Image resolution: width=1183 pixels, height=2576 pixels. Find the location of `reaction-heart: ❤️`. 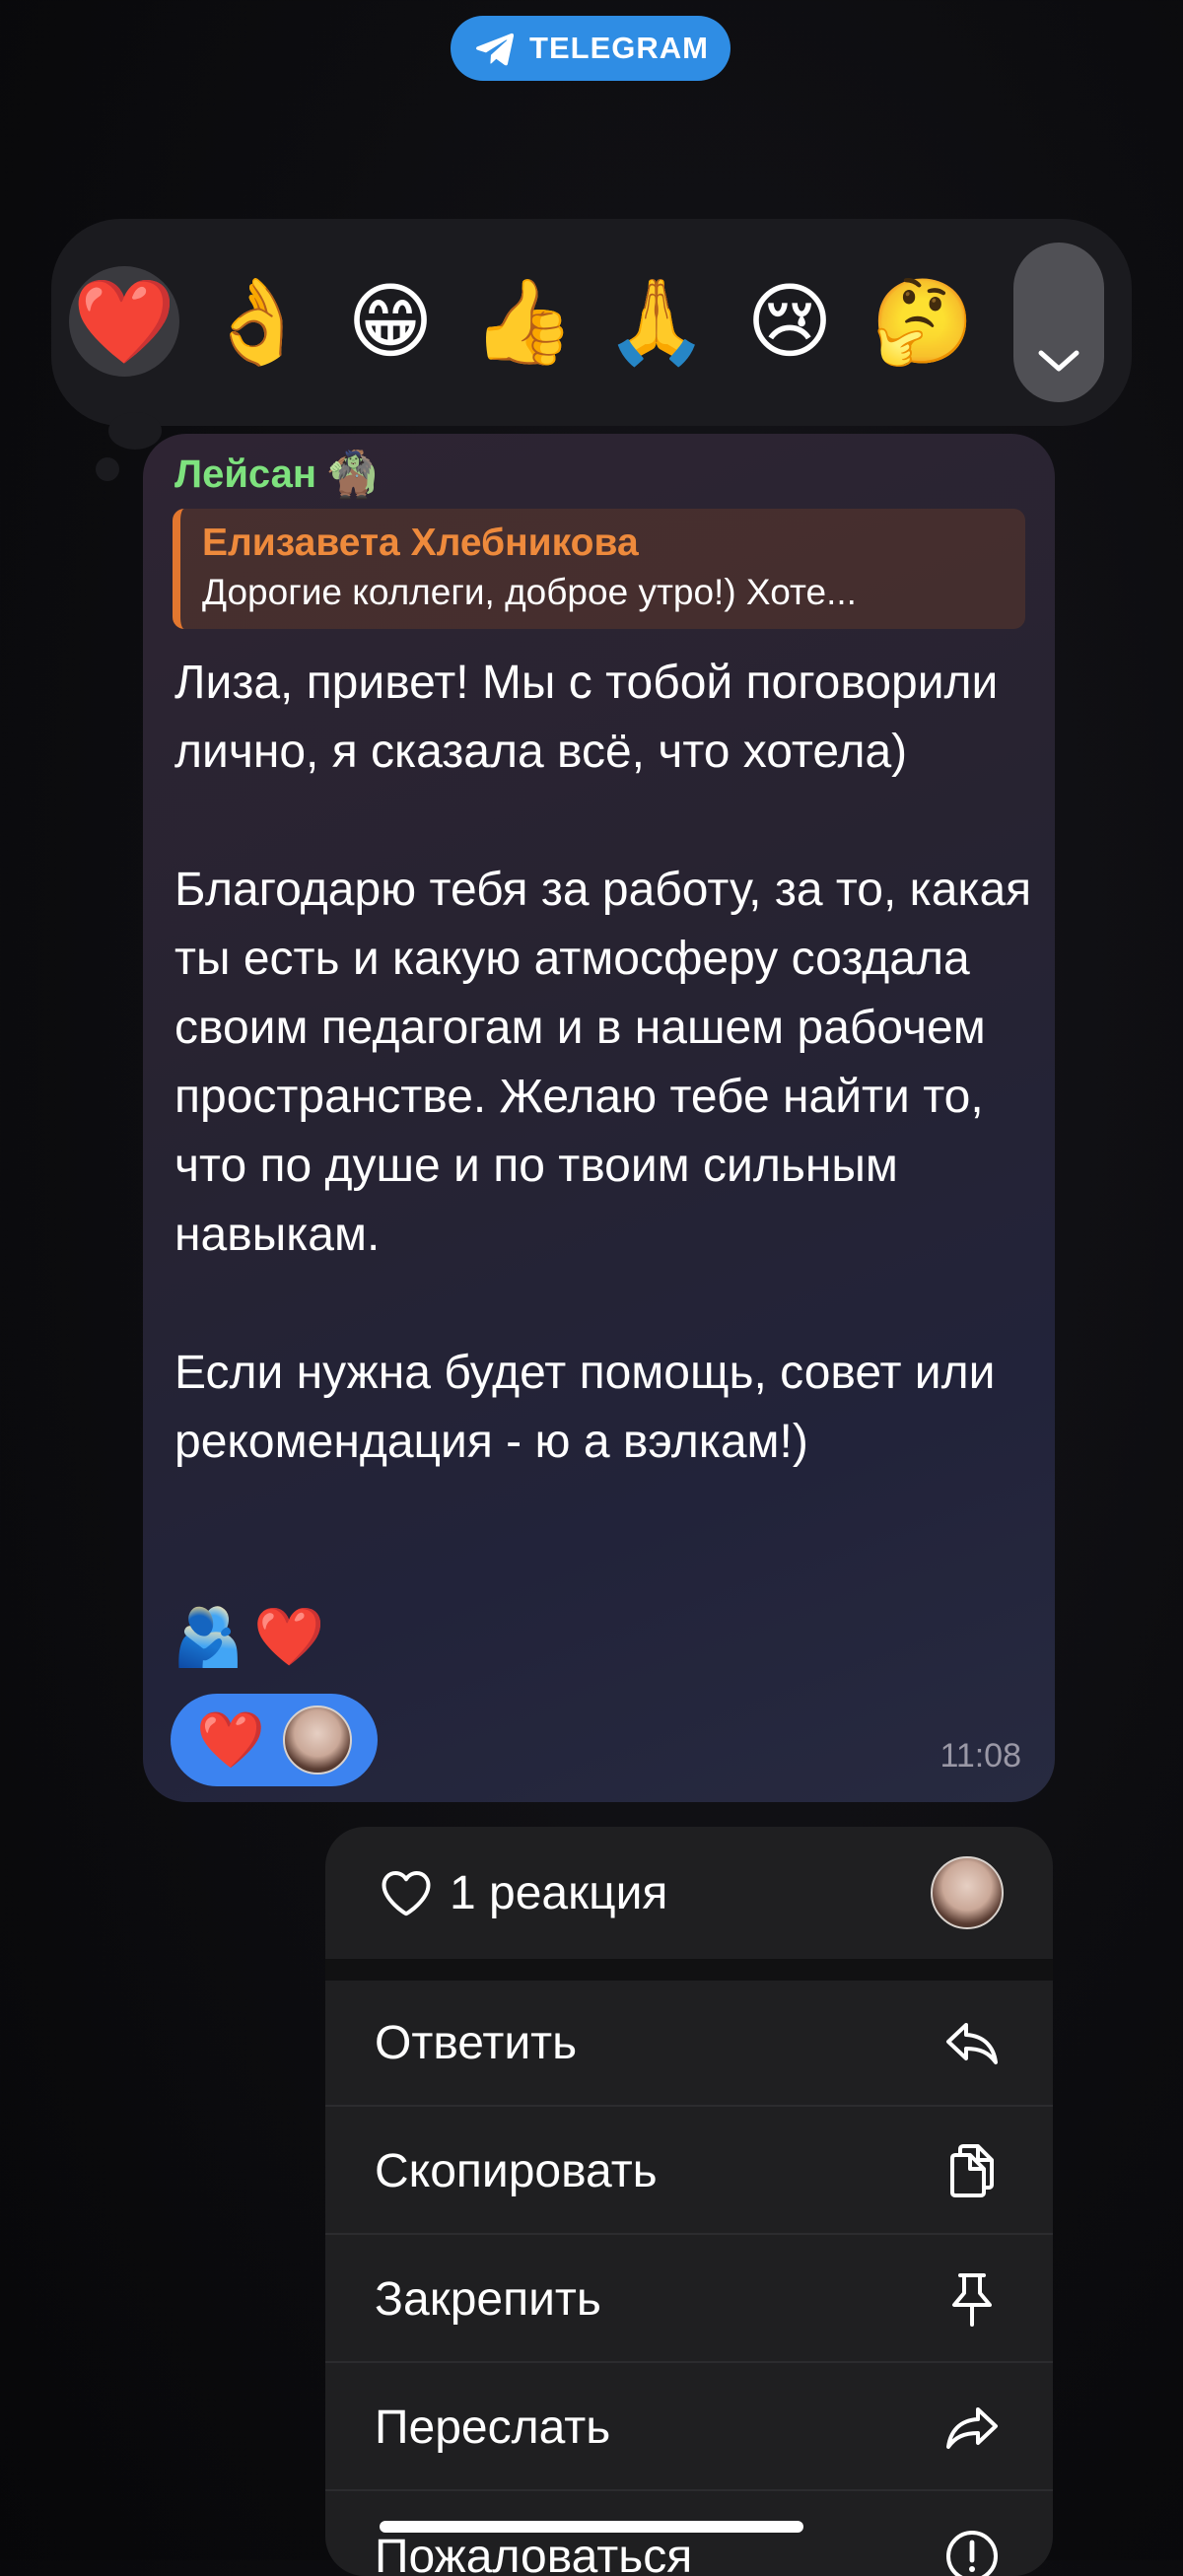

reaction-heart: ❤️ is located at coordinates (124, 322).